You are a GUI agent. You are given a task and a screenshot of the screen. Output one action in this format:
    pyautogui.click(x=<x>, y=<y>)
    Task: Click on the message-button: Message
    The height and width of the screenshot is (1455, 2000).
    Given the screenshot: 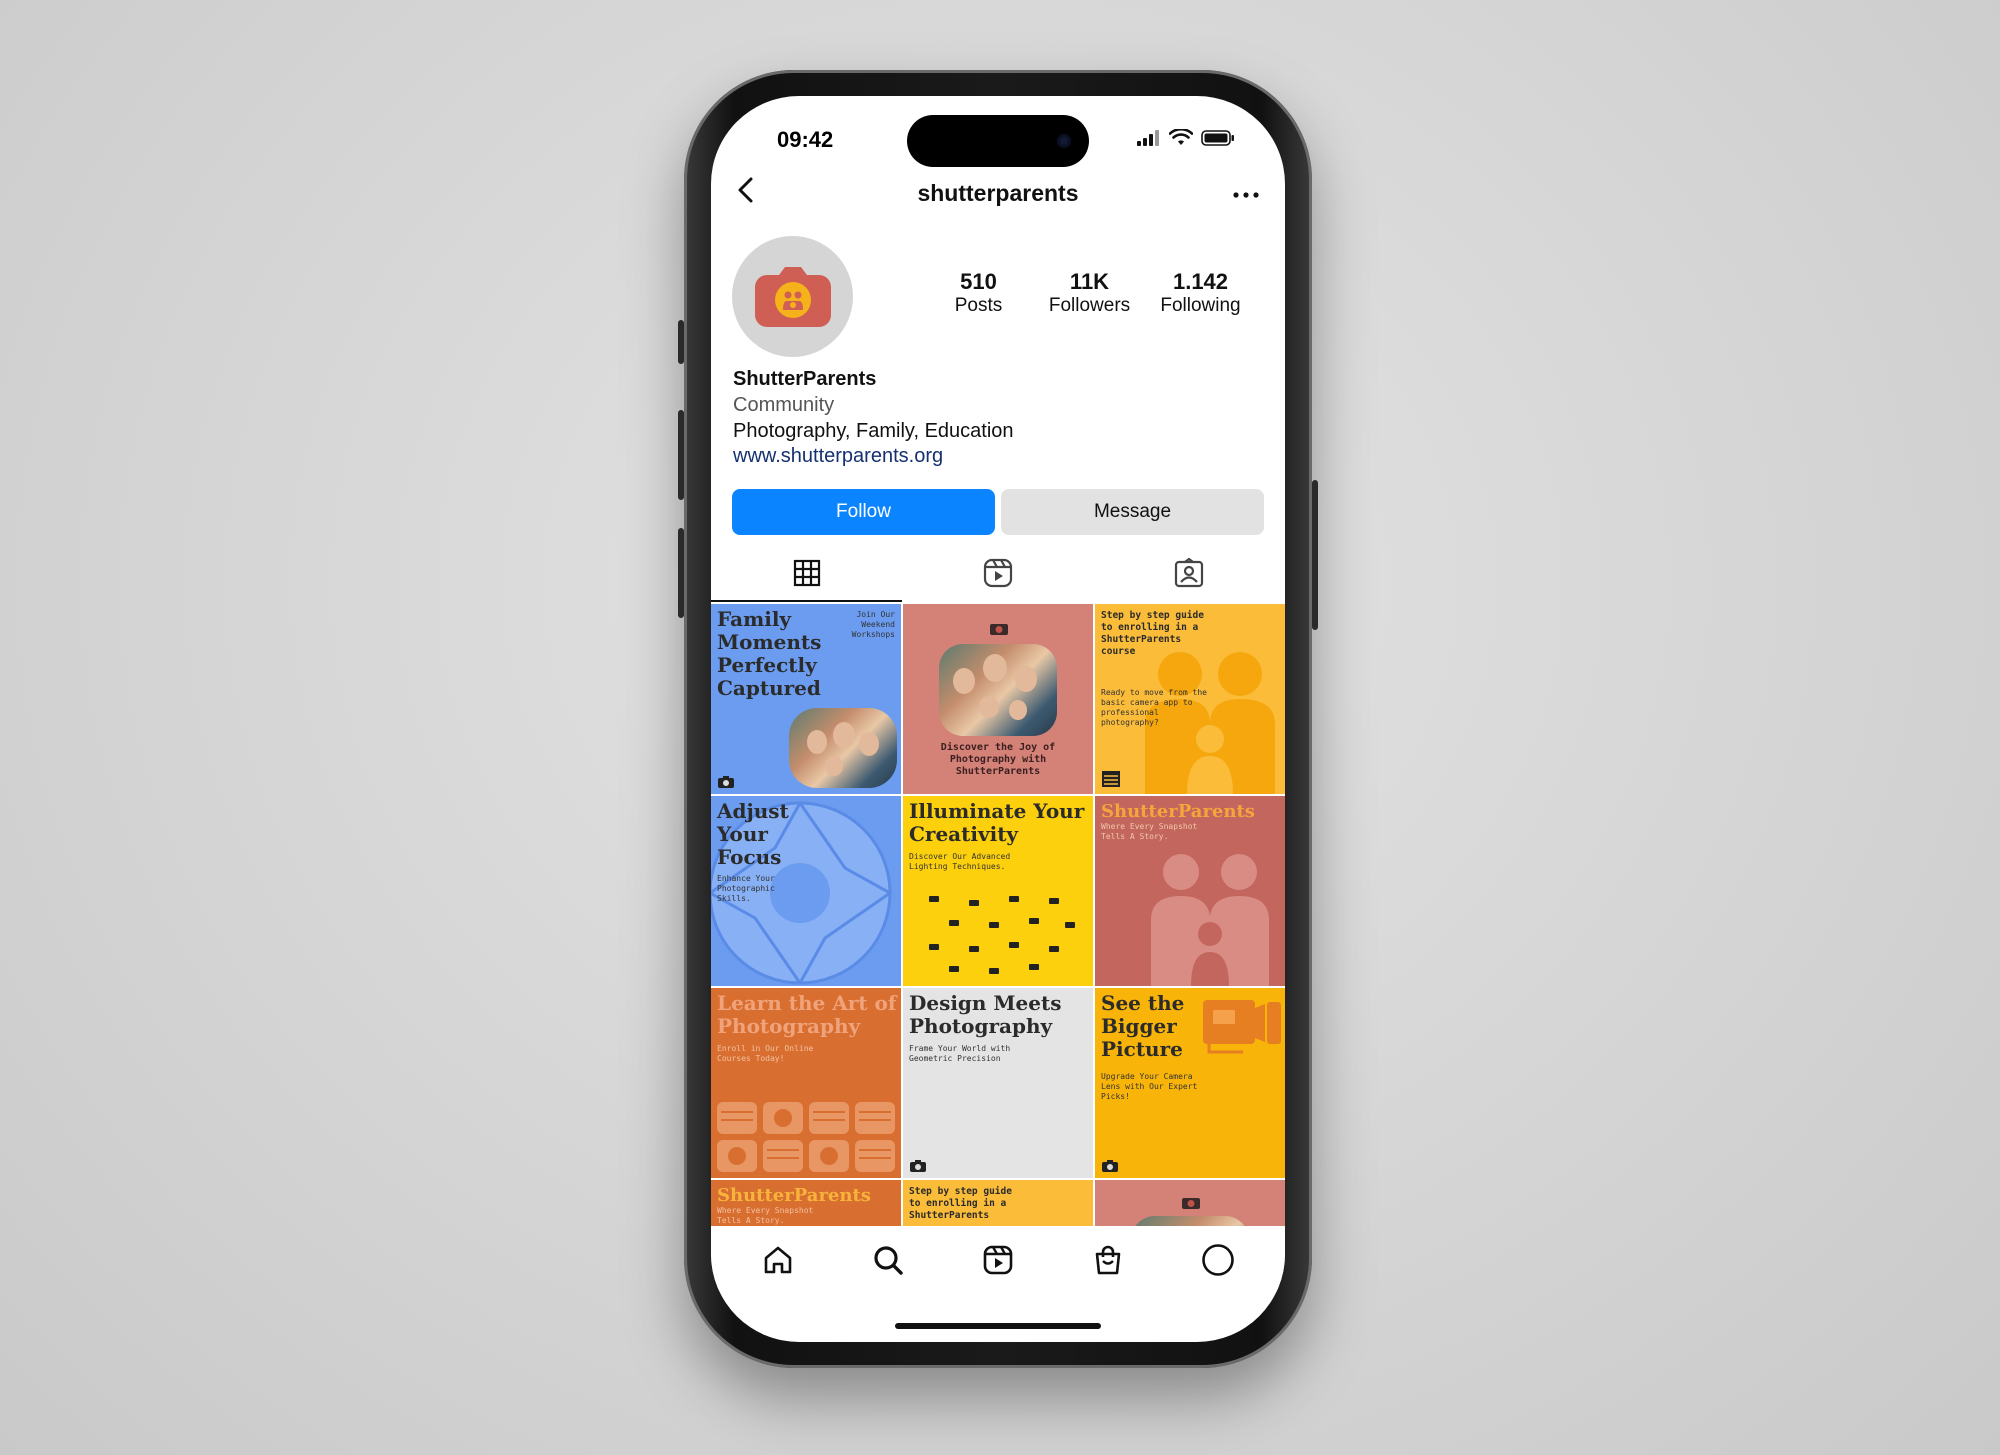 What is the action you would take?
    pyautogui.click(x=1132, y=512)
    